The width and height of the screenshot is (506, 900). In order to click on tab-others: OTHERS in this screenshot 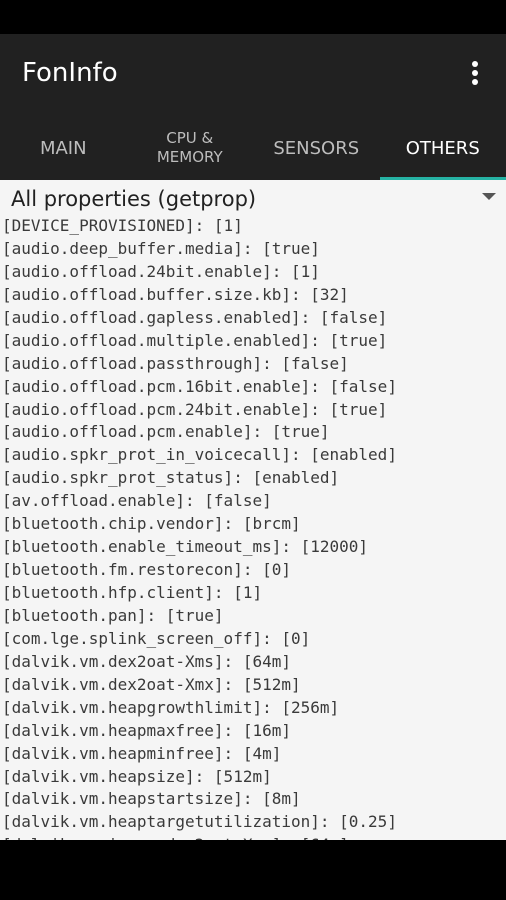, I will do `click(442, 148)`.